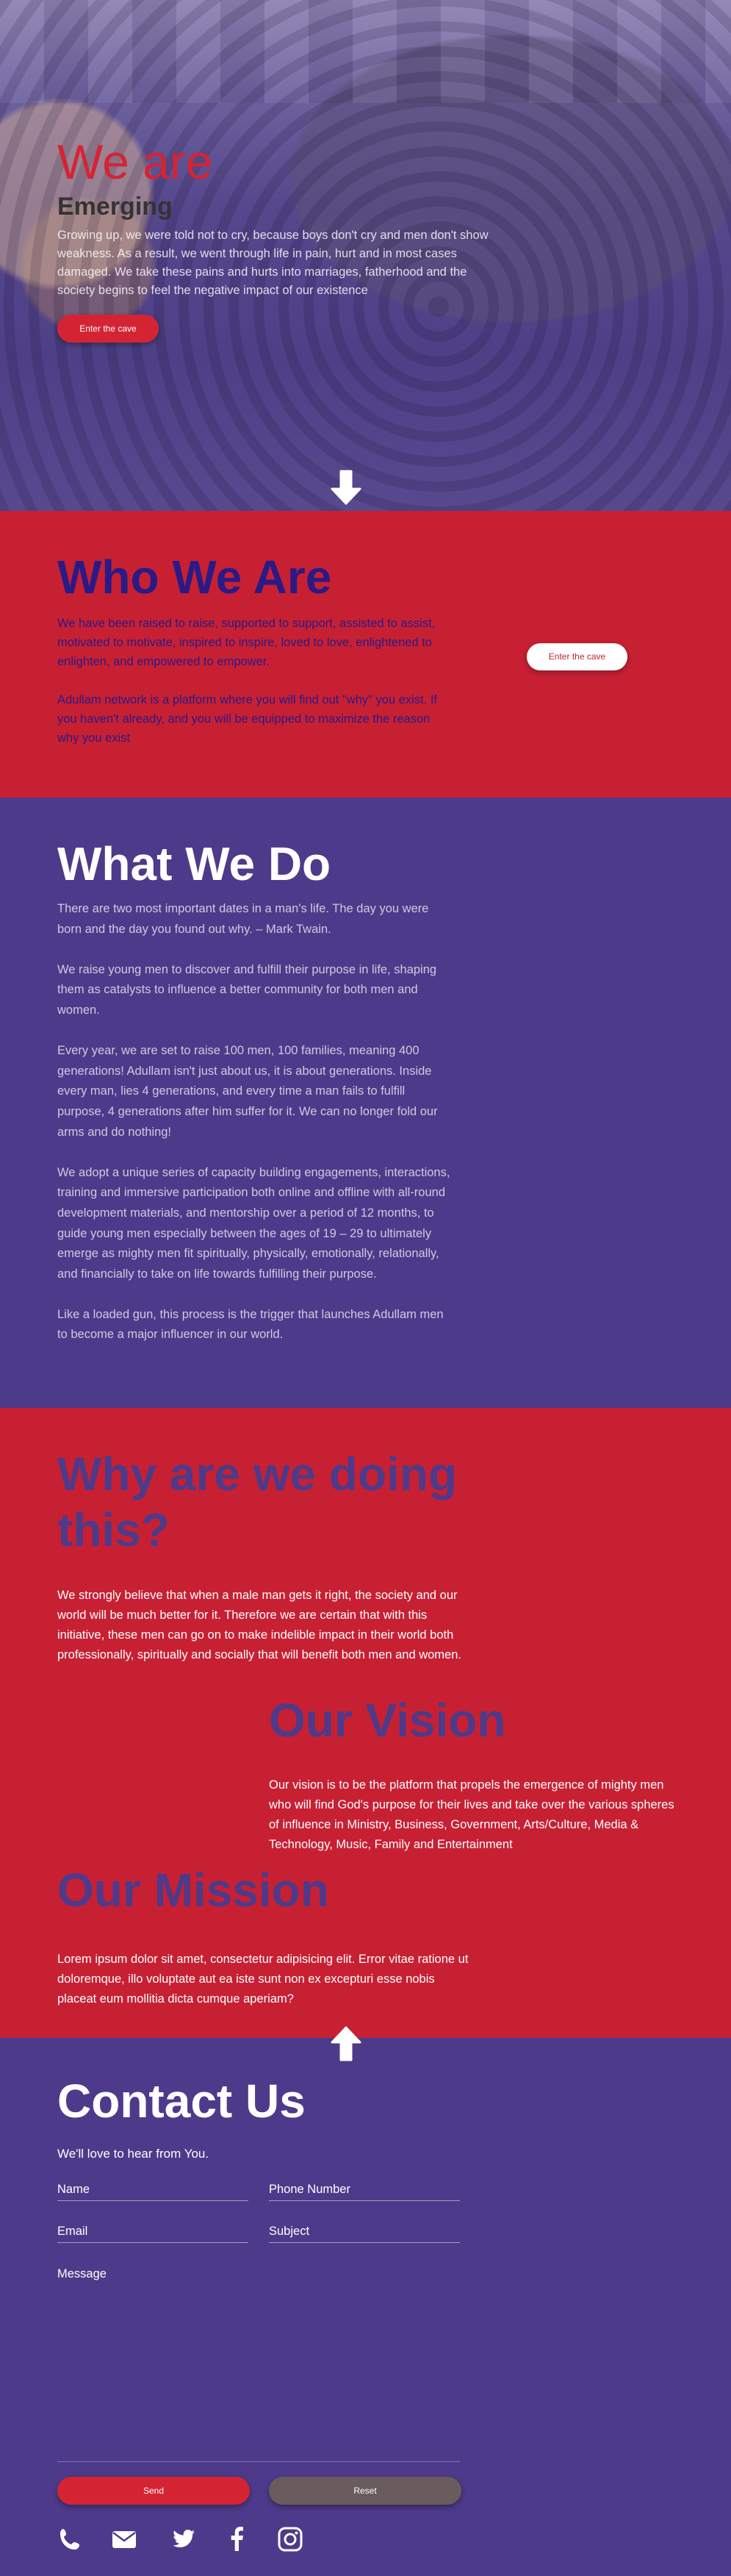 This screenshot has height=2576, width=731. I want to click on name-field, so click(152, 2189).